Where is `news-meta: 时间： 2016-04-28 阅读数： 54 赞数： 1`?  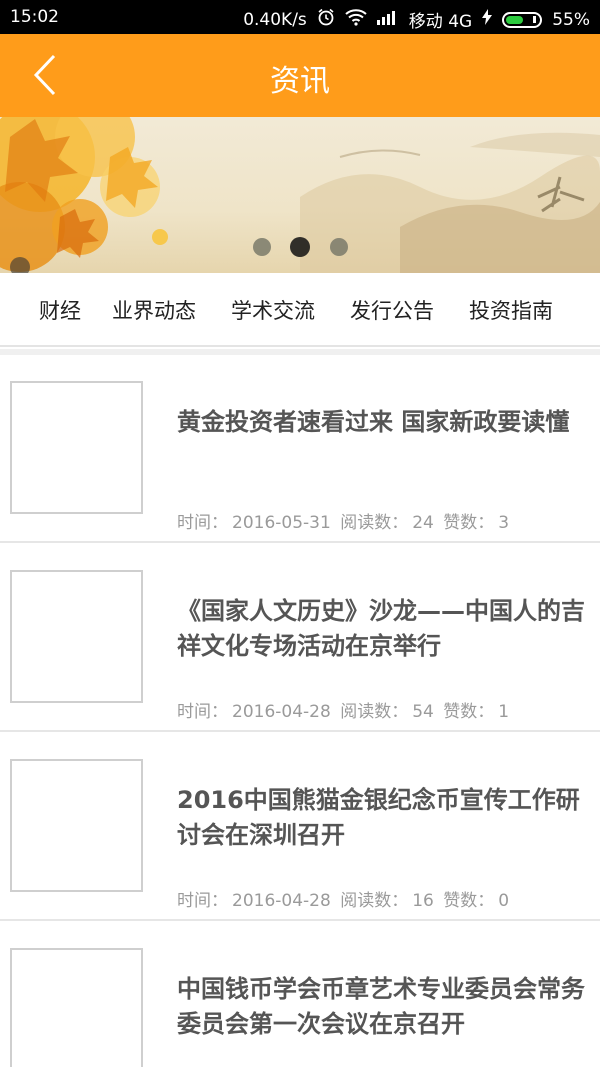 news-meta: 时间： 2016-04-28 阅读数： 54 赞数： 1 is located at coordinates (345, 709).